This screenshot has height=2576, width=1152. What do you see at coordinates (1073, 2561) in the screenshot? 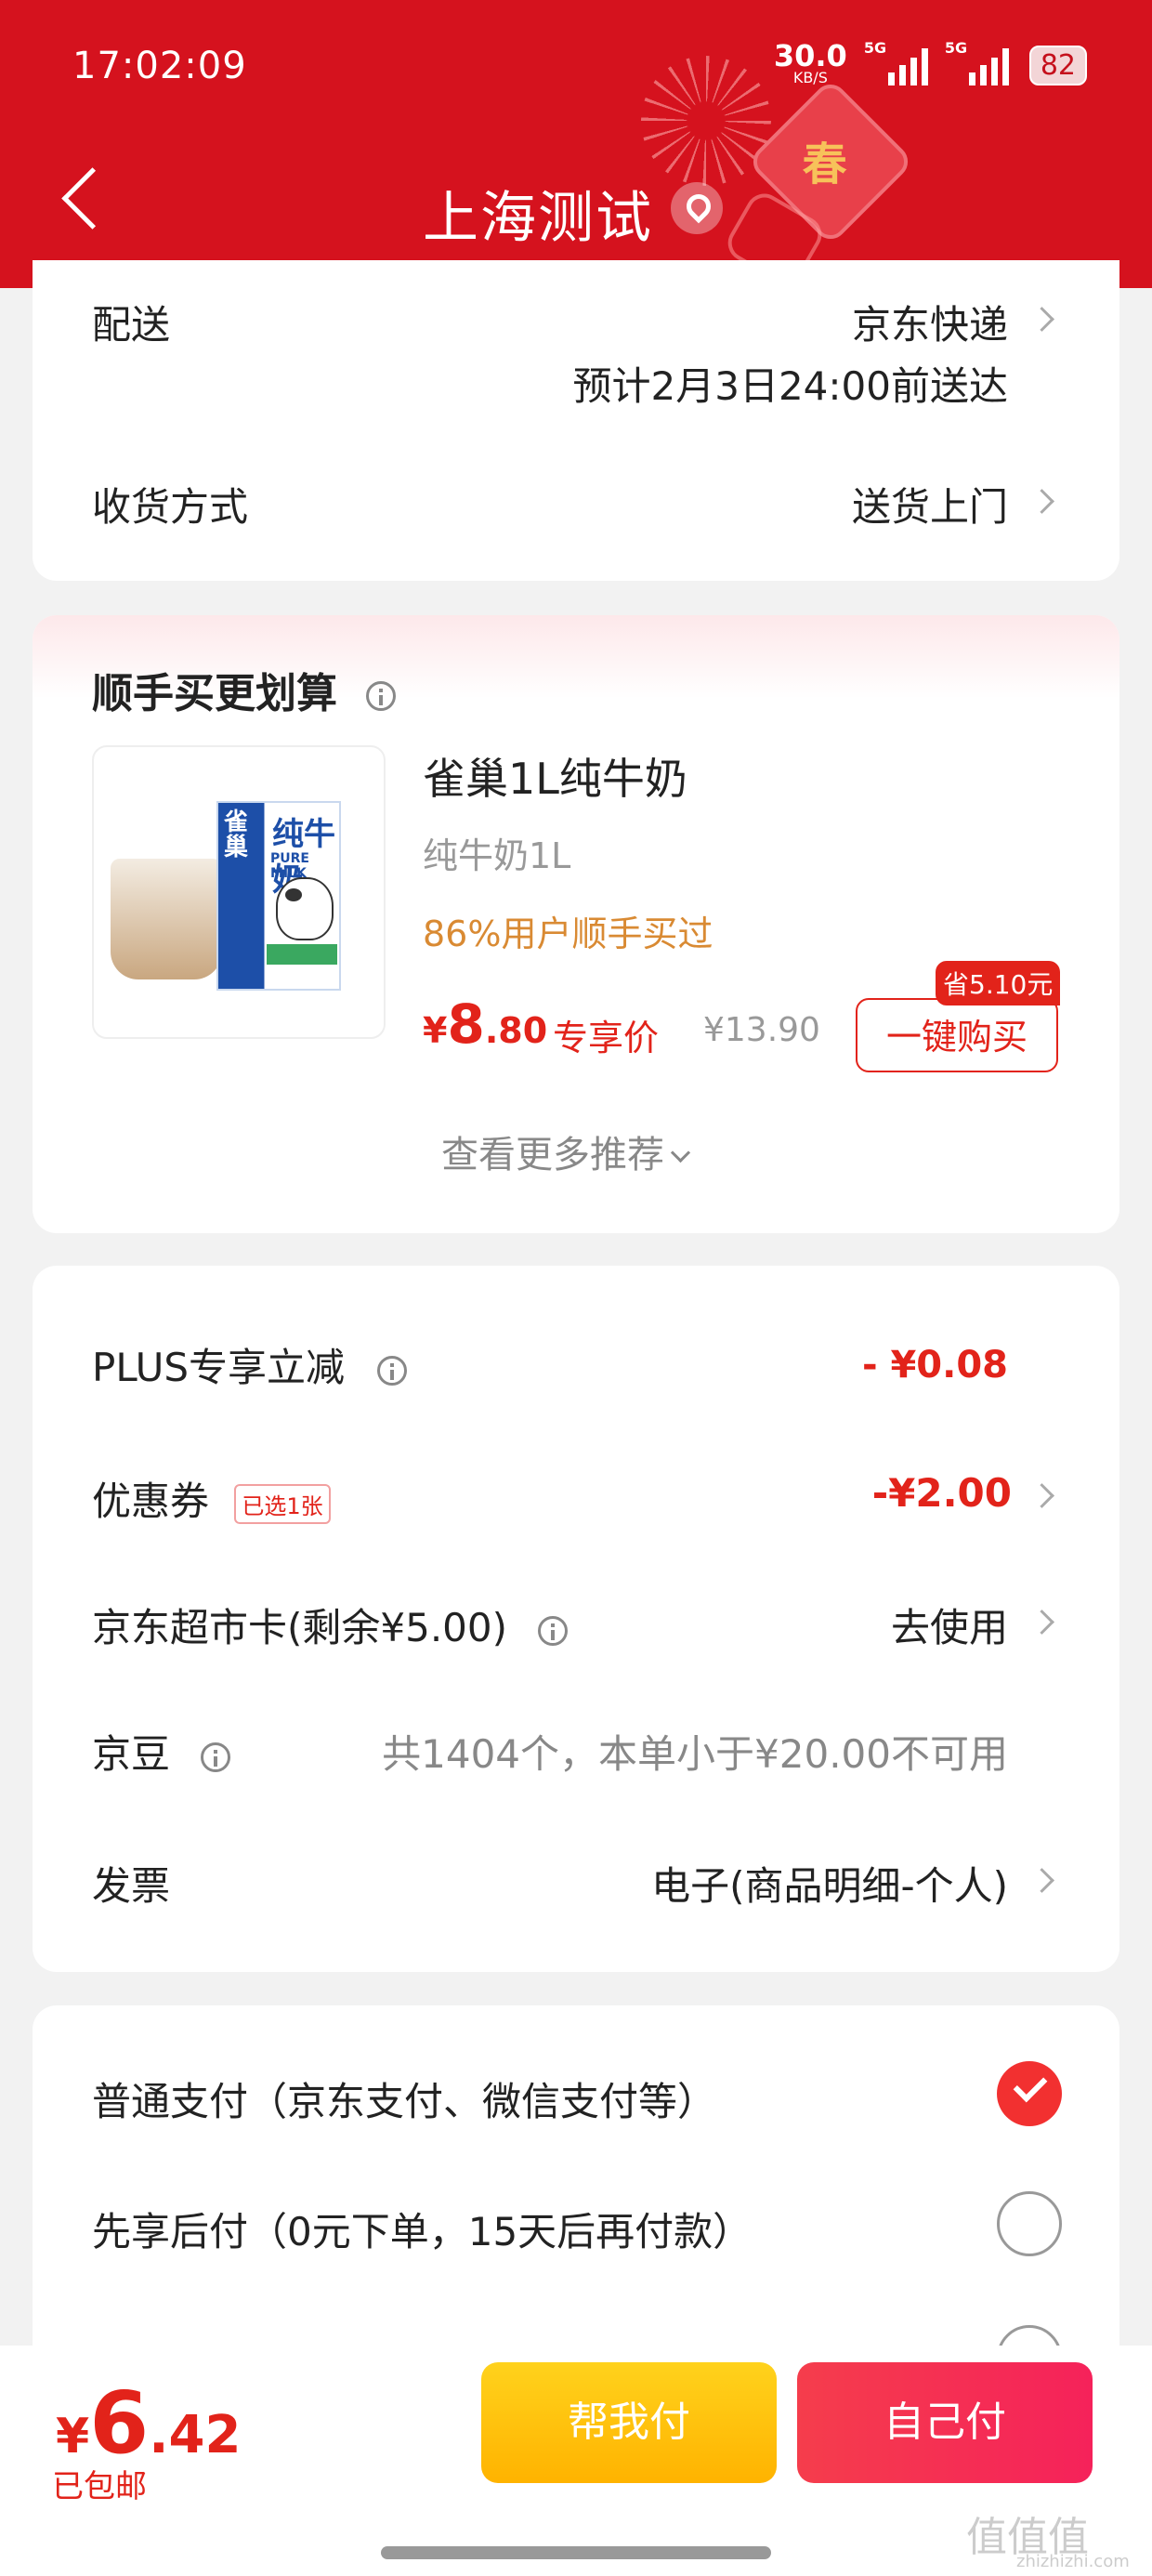
I see `watermark-url: zhizhizhi.com` at bounding box center [1073, 2561].